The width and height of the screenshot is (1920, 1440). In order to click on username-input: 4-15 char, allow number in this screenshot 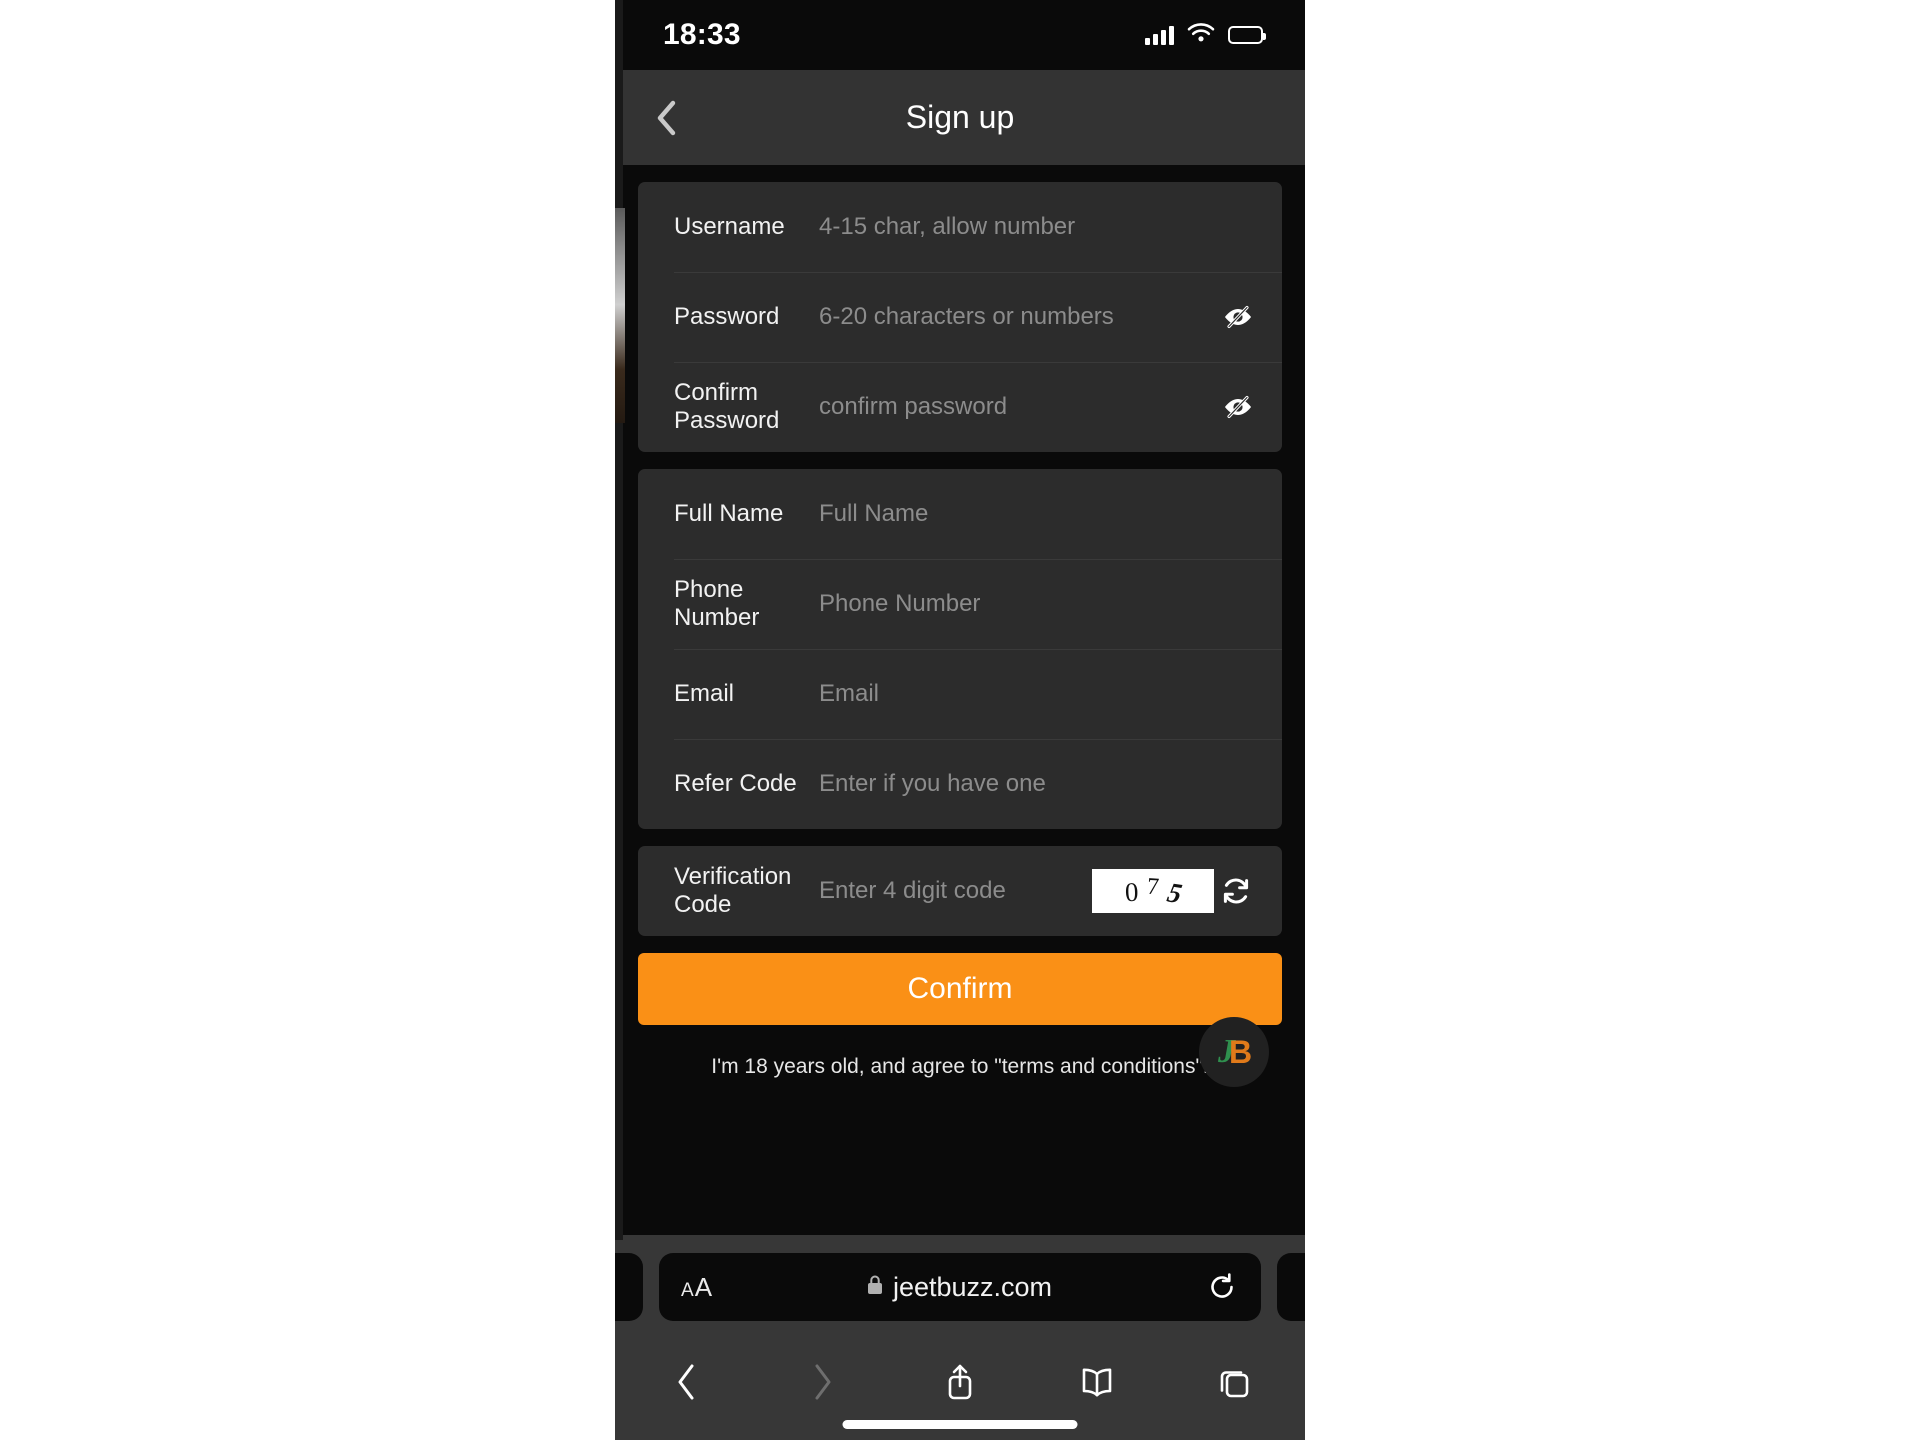, I will do `click(1038, 227)`.